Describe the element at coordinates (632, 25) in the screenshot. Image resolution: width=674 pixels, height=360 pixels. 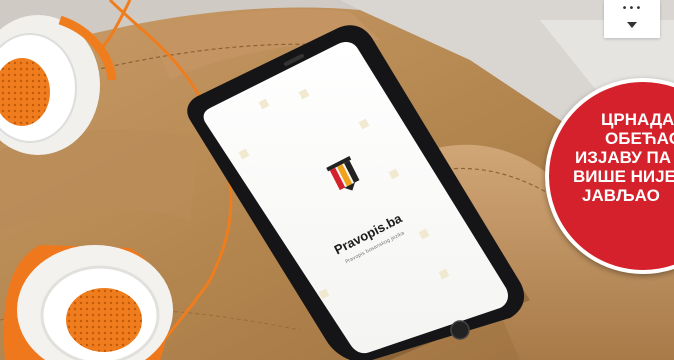
I see `menu-expand-icon` at that location.